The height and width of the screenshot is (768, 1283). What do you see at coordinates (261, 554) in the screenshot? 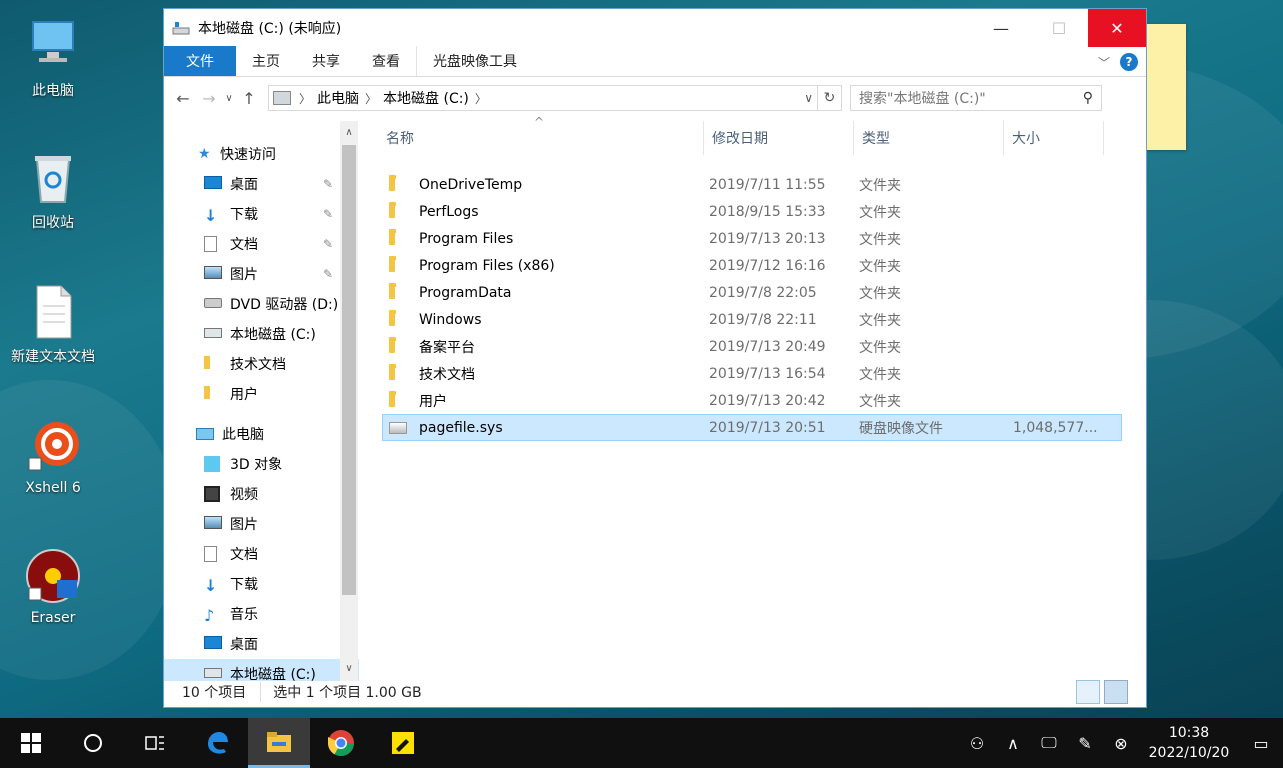
I see `nav-pc-item: 文档` at bounding box center [261, 554].